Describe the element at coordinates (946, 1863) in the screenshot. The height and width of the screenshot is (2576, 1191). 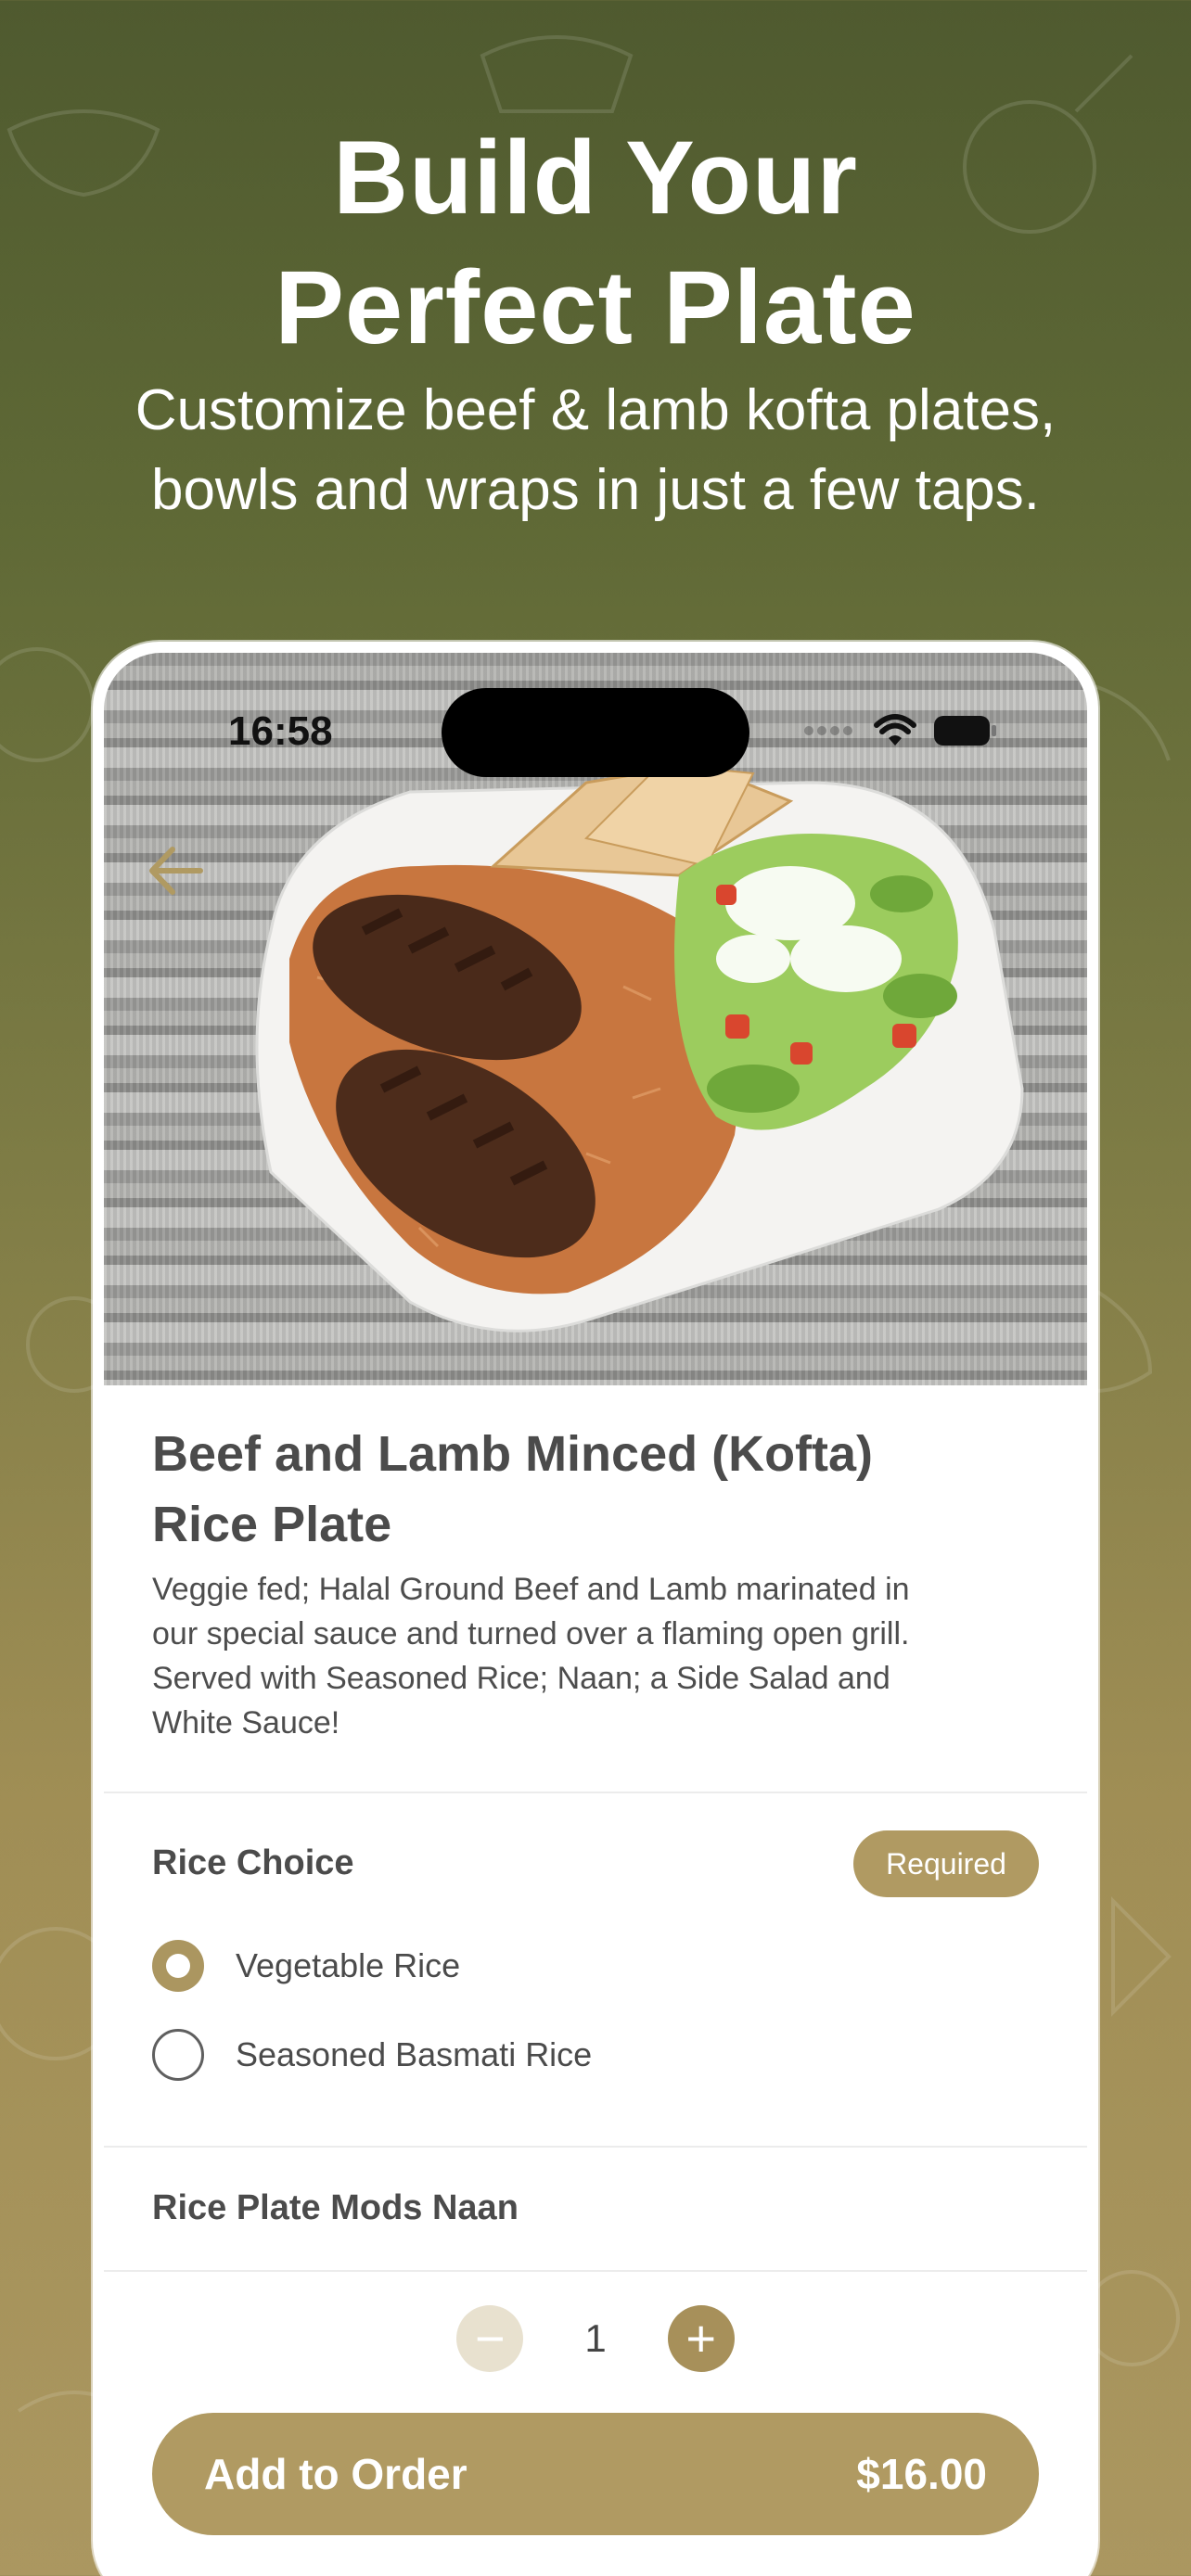
I see `required-badge: Required` at that location.